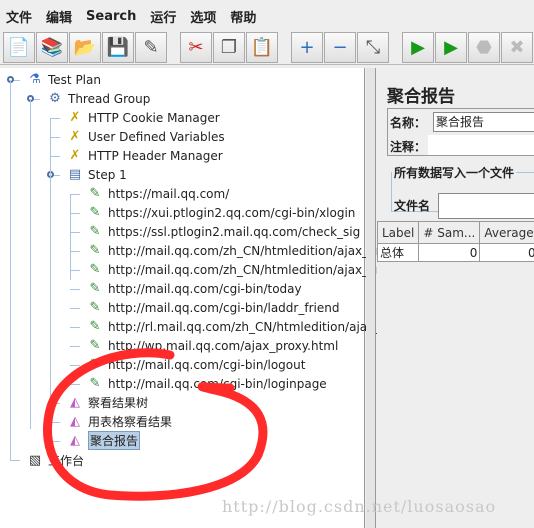 The width and height of the screenshot is (534, 528). What do you see at coordinates (484, 47) in the screenshot?
I see `stop-button: ⬣` at bounding box center [484, 47].